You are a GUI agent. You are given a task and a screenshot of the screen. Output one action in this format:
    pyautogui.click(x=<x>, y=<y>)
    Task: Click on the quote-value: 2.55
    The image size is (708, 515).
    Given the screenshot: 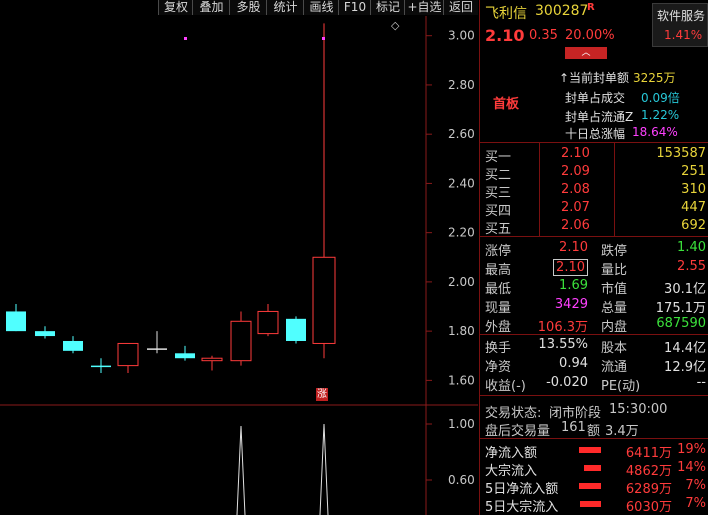 What is the action you would take?
    pyautogui.click(x=691, y=266)
    